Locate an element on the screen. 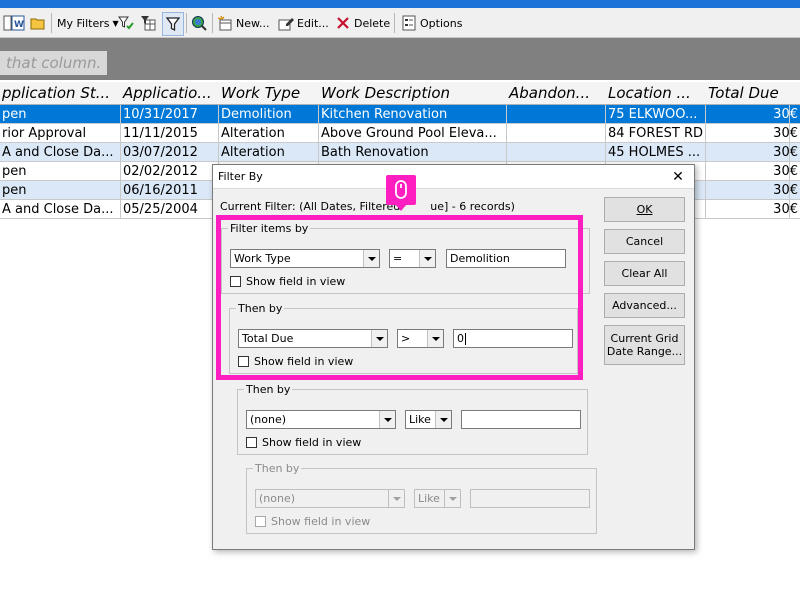 The height and width of the screenshot is (600, 800). cell-location: 84 FOREST RD is located at coordinates (656, 133).